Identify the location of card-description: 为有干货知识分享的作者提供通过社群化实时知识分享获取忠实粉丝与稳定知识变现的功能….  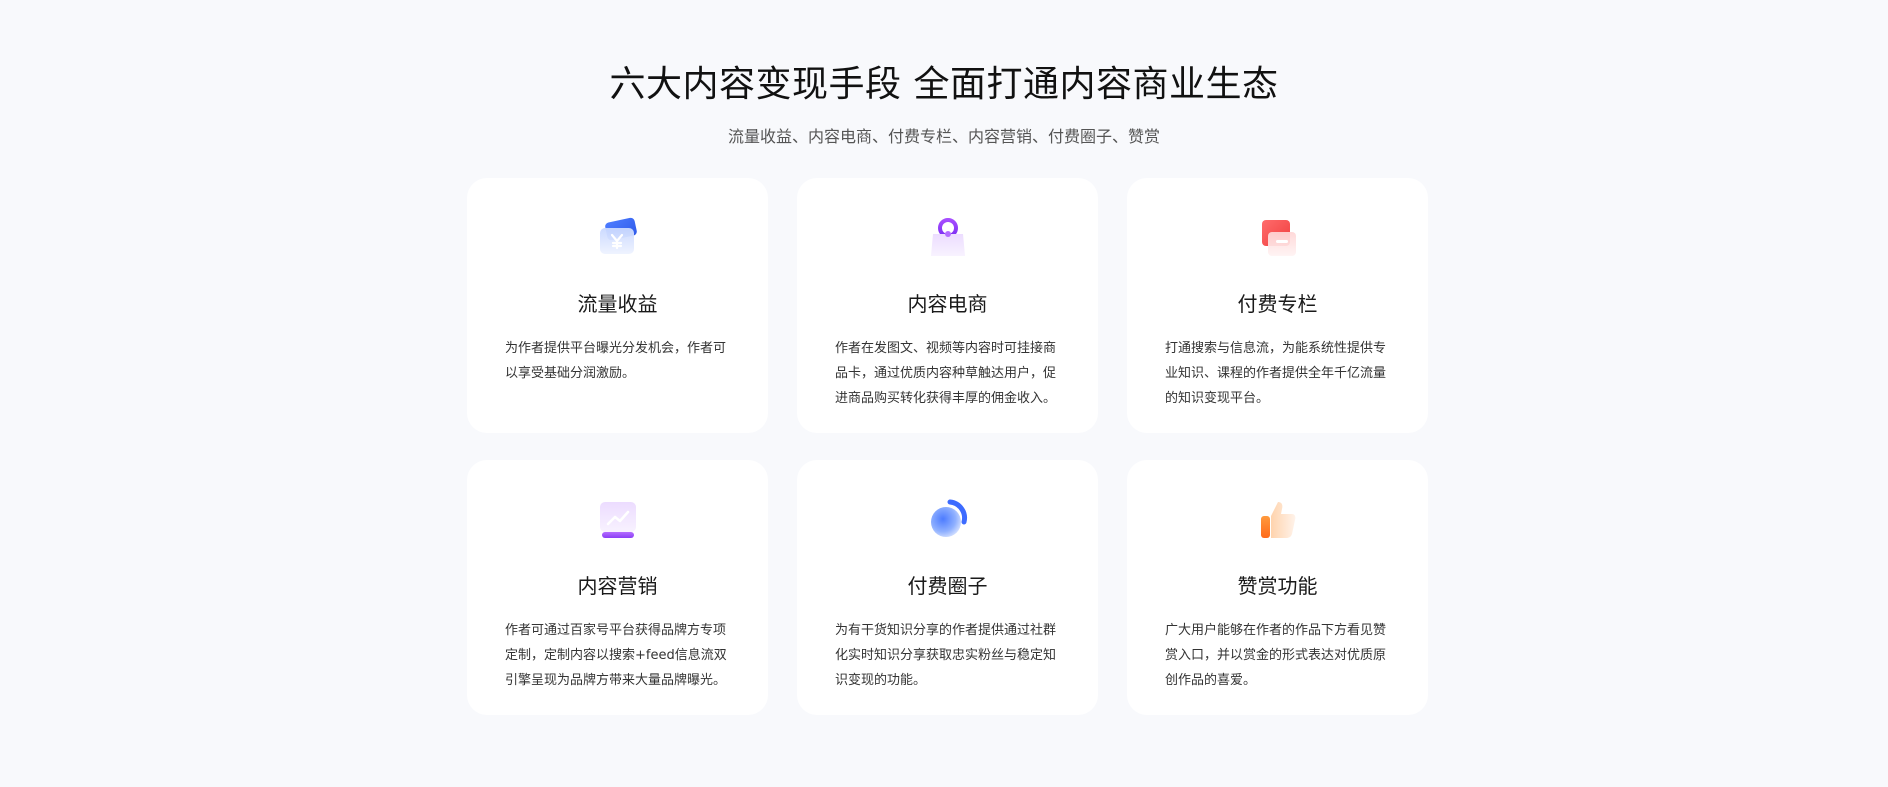
(946, 655).